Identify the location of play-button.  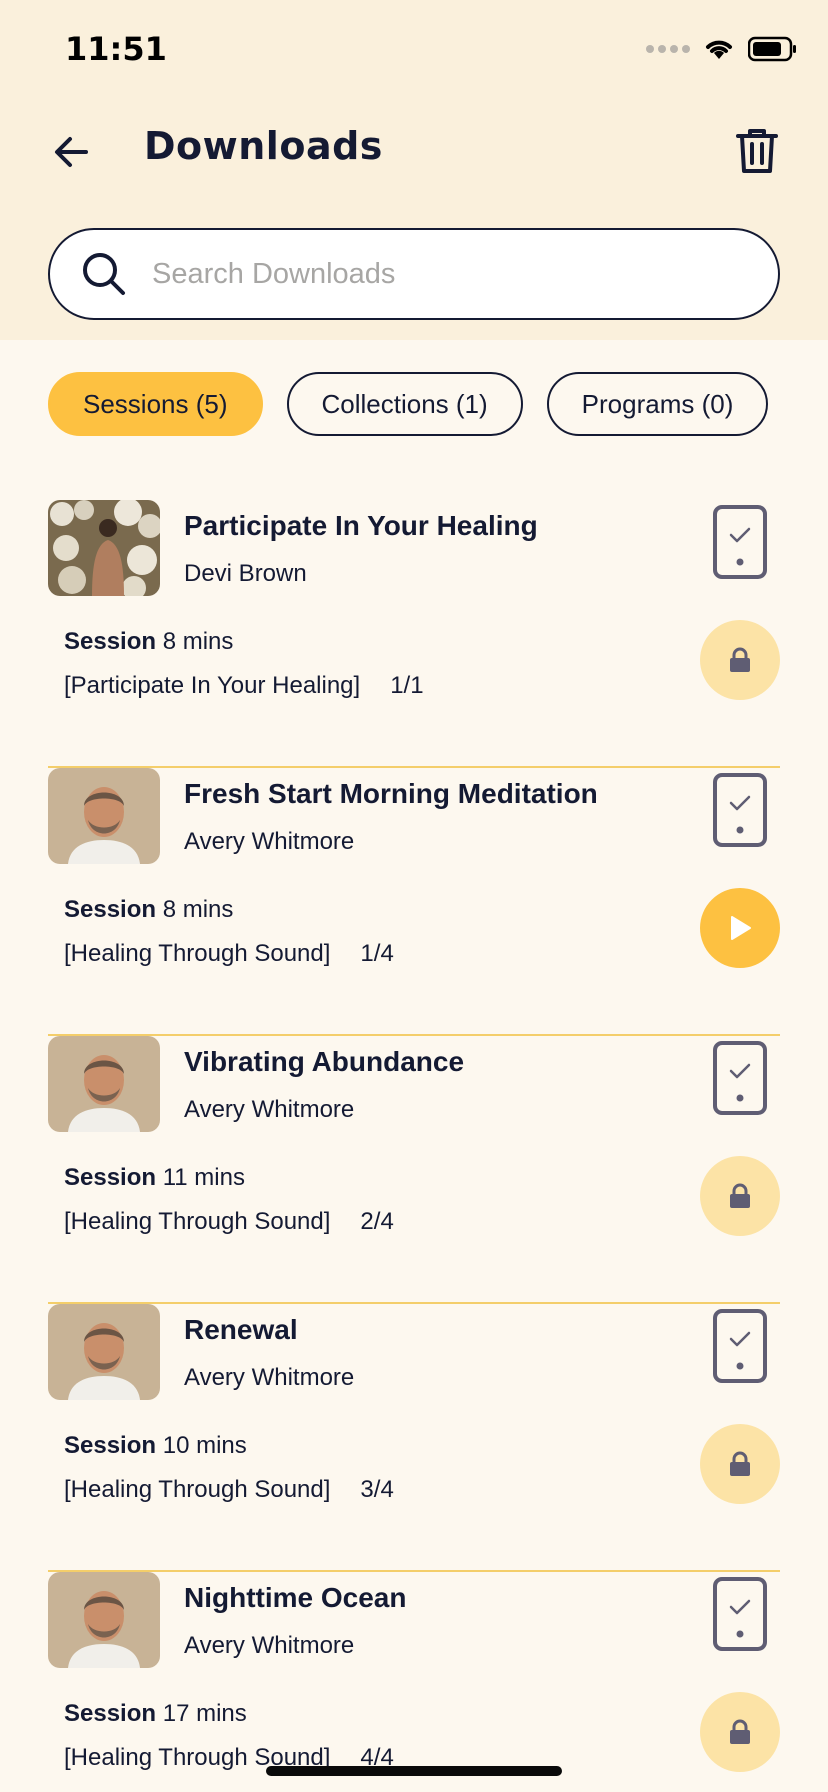
(740, 928).